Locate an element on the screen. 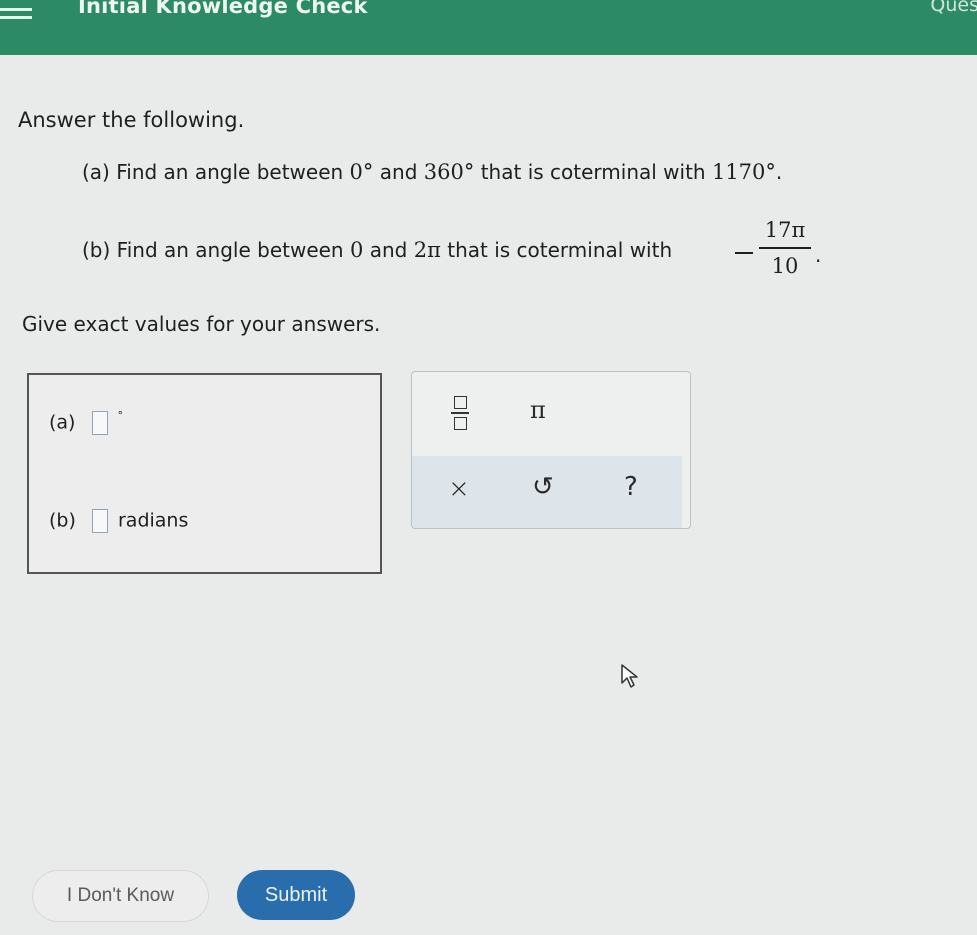  help-key: ? is located at coordinates (631, 487).